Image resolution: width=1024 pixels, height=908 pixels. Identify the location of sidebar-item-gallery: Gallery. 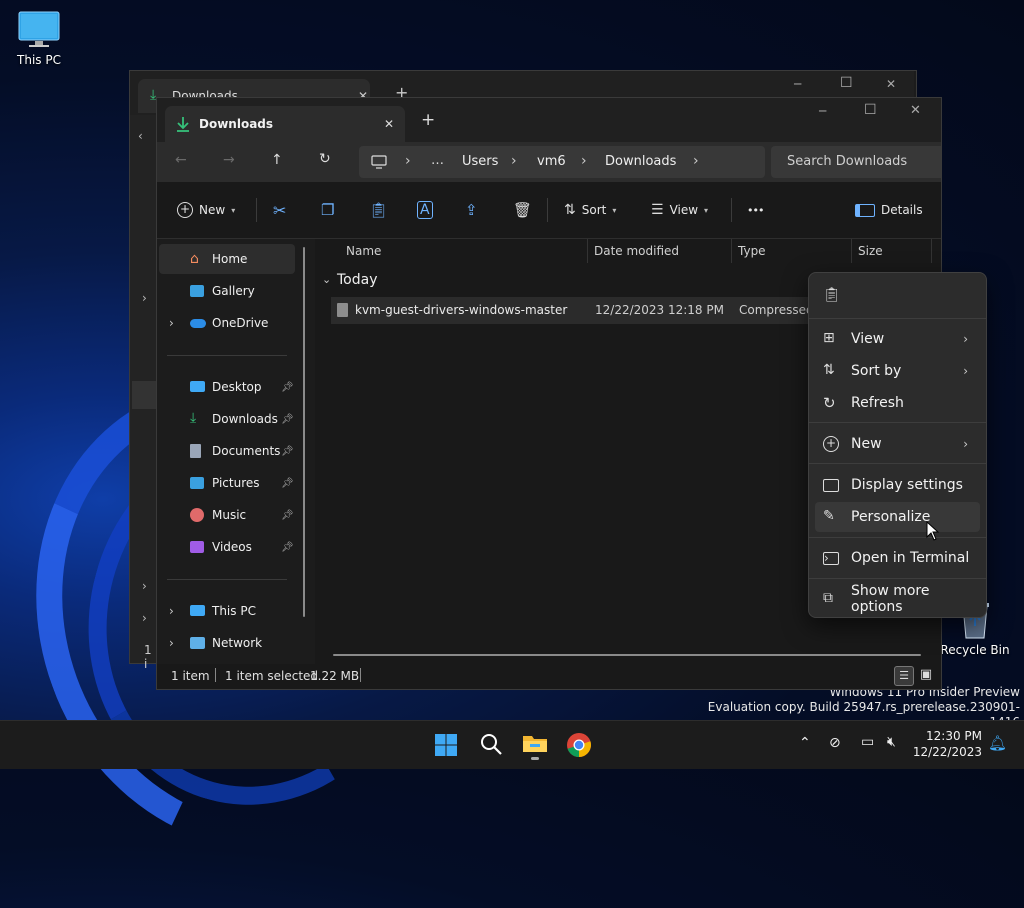
(227, 291).